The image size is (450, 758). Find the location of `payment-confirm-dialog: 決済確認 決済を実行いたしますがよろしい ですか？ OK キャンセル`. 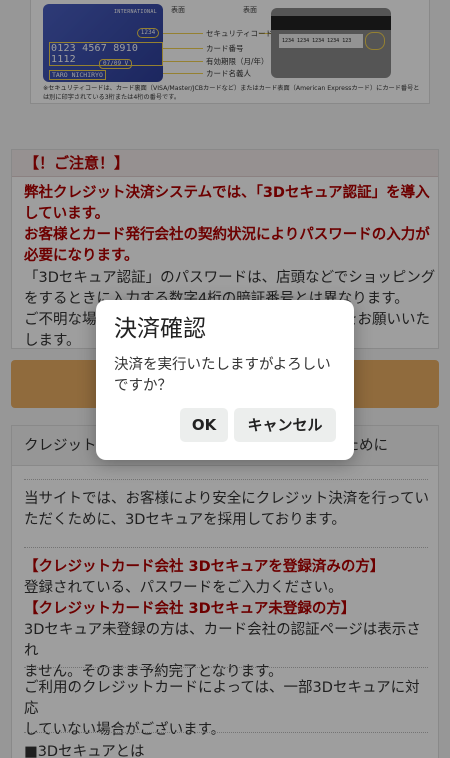

payment-confirm-dialog: 決済確認 決済を実行いたしますがよろしい ですか？ OK キャンセル is located at coordinates (225, 380).